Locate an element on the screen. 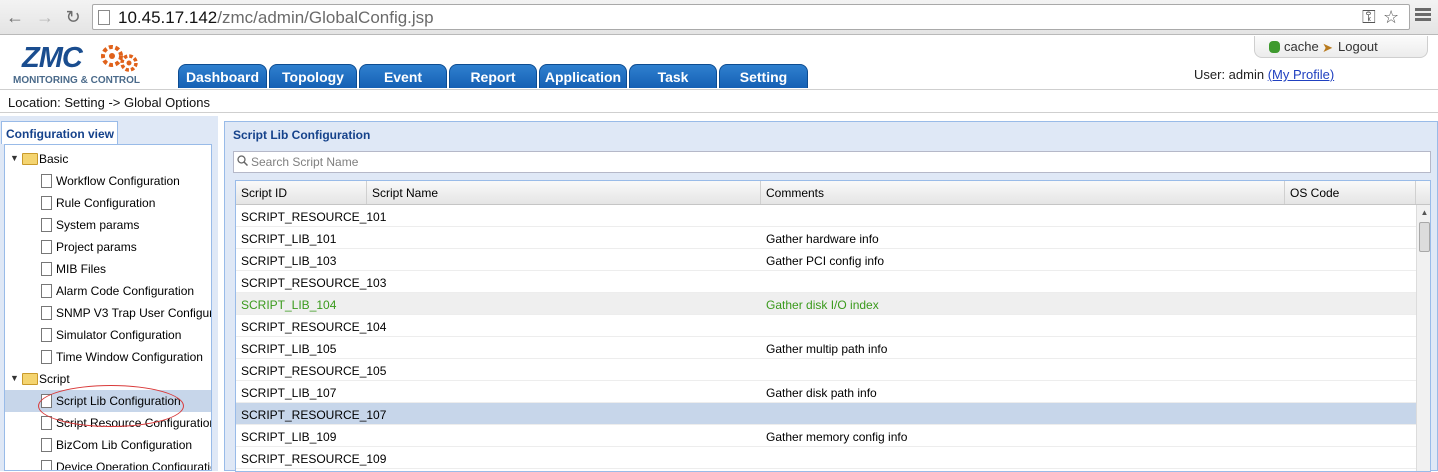  reload-icon: ↻ is located at coordinates (73, 17).